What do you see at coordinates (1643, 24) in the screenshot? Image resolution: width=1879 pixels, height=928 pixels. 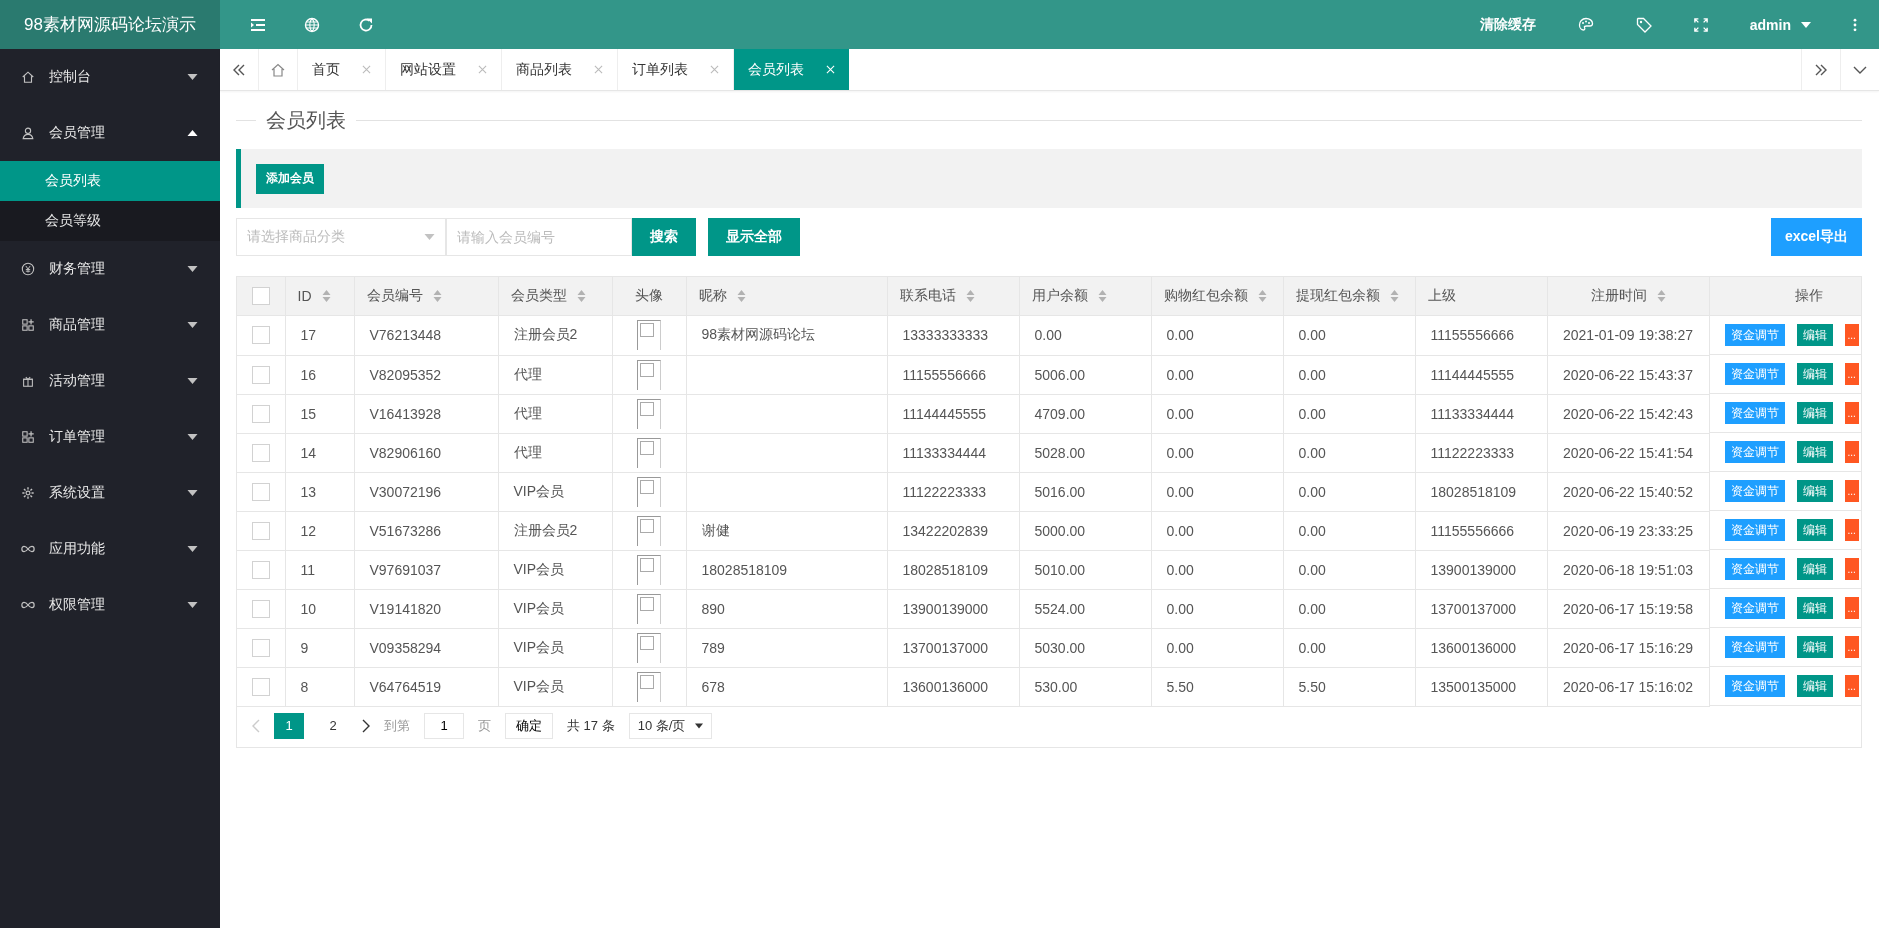 I see `tag-icon` at bounding box center [1643, 24].